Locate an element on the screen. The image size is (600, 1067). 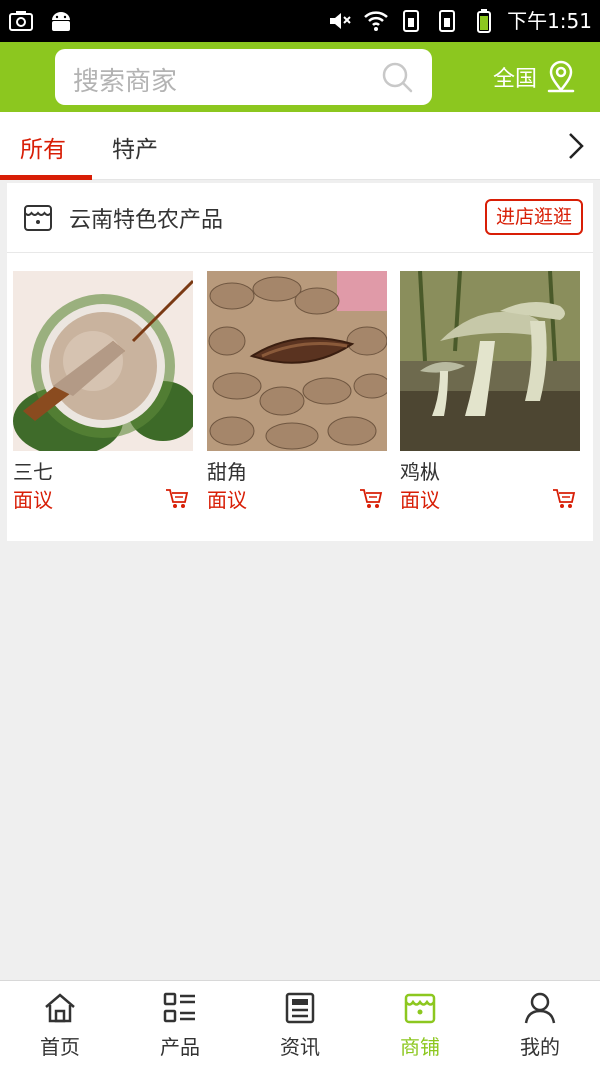
product-item: 甜角 面议 is located at coordinates (297, 391).